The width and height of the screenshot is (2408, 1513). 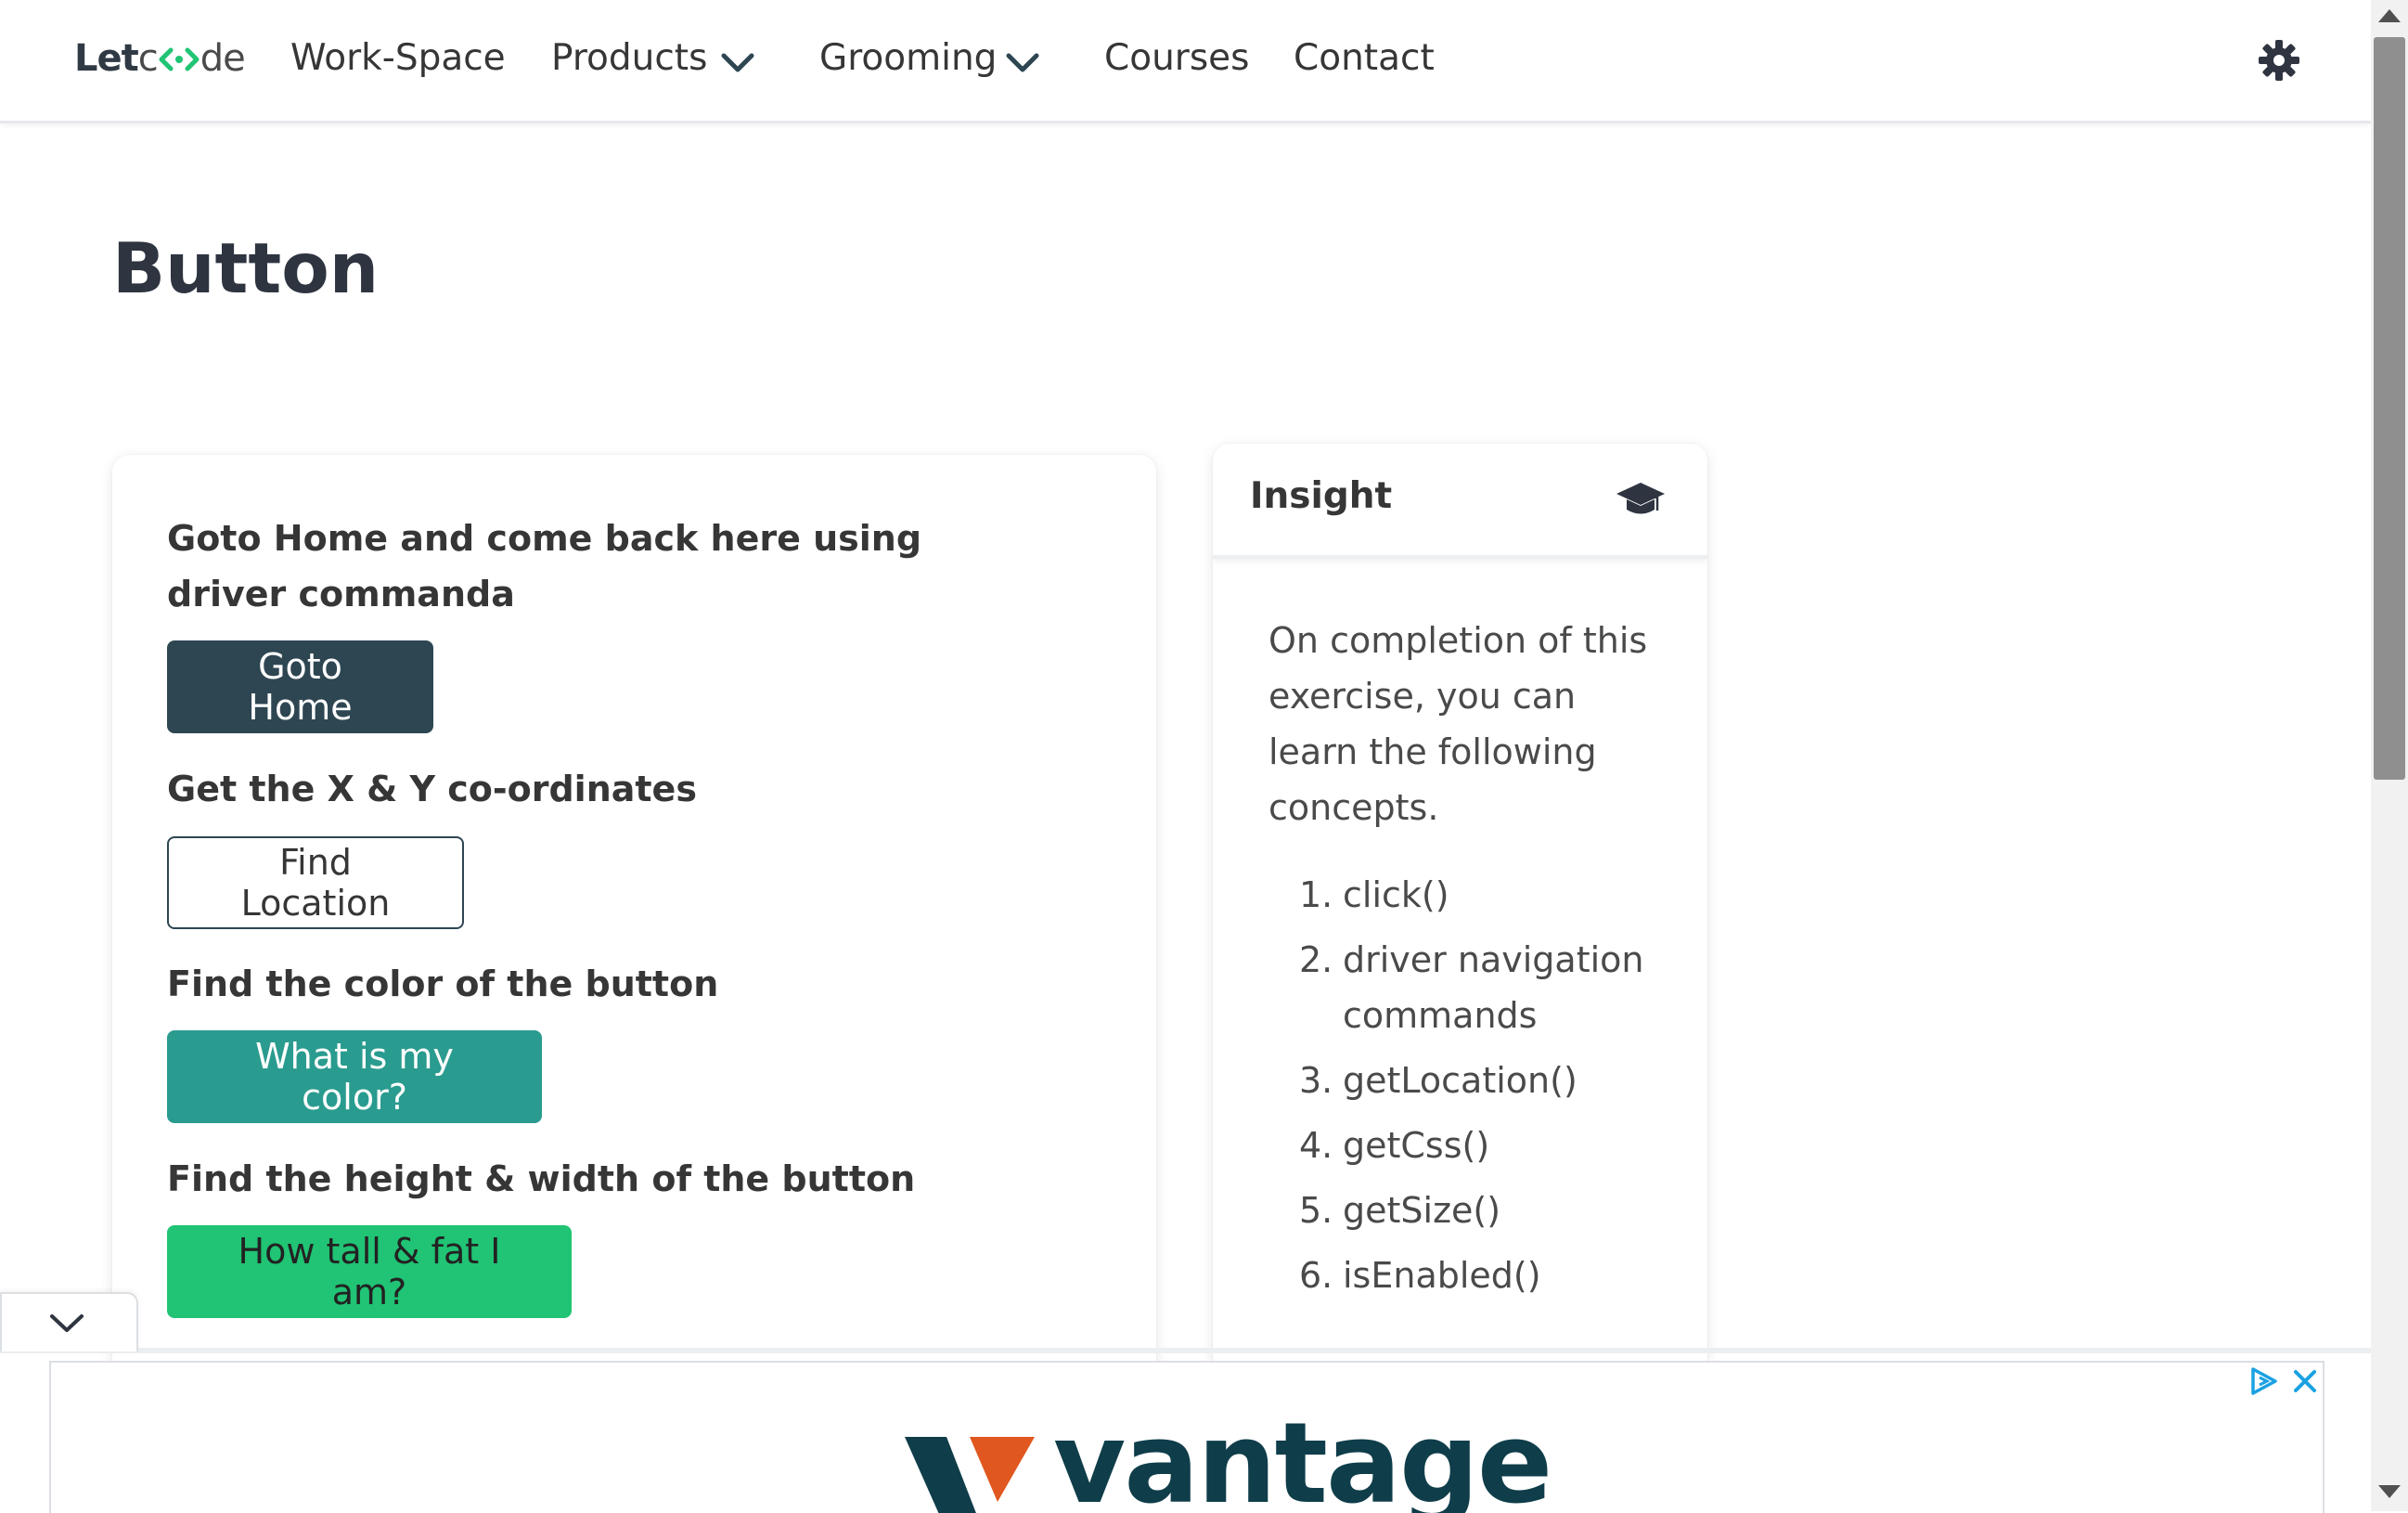 I want to click on scroll-down-arrow-icon, so click(x=2390, y=1491).